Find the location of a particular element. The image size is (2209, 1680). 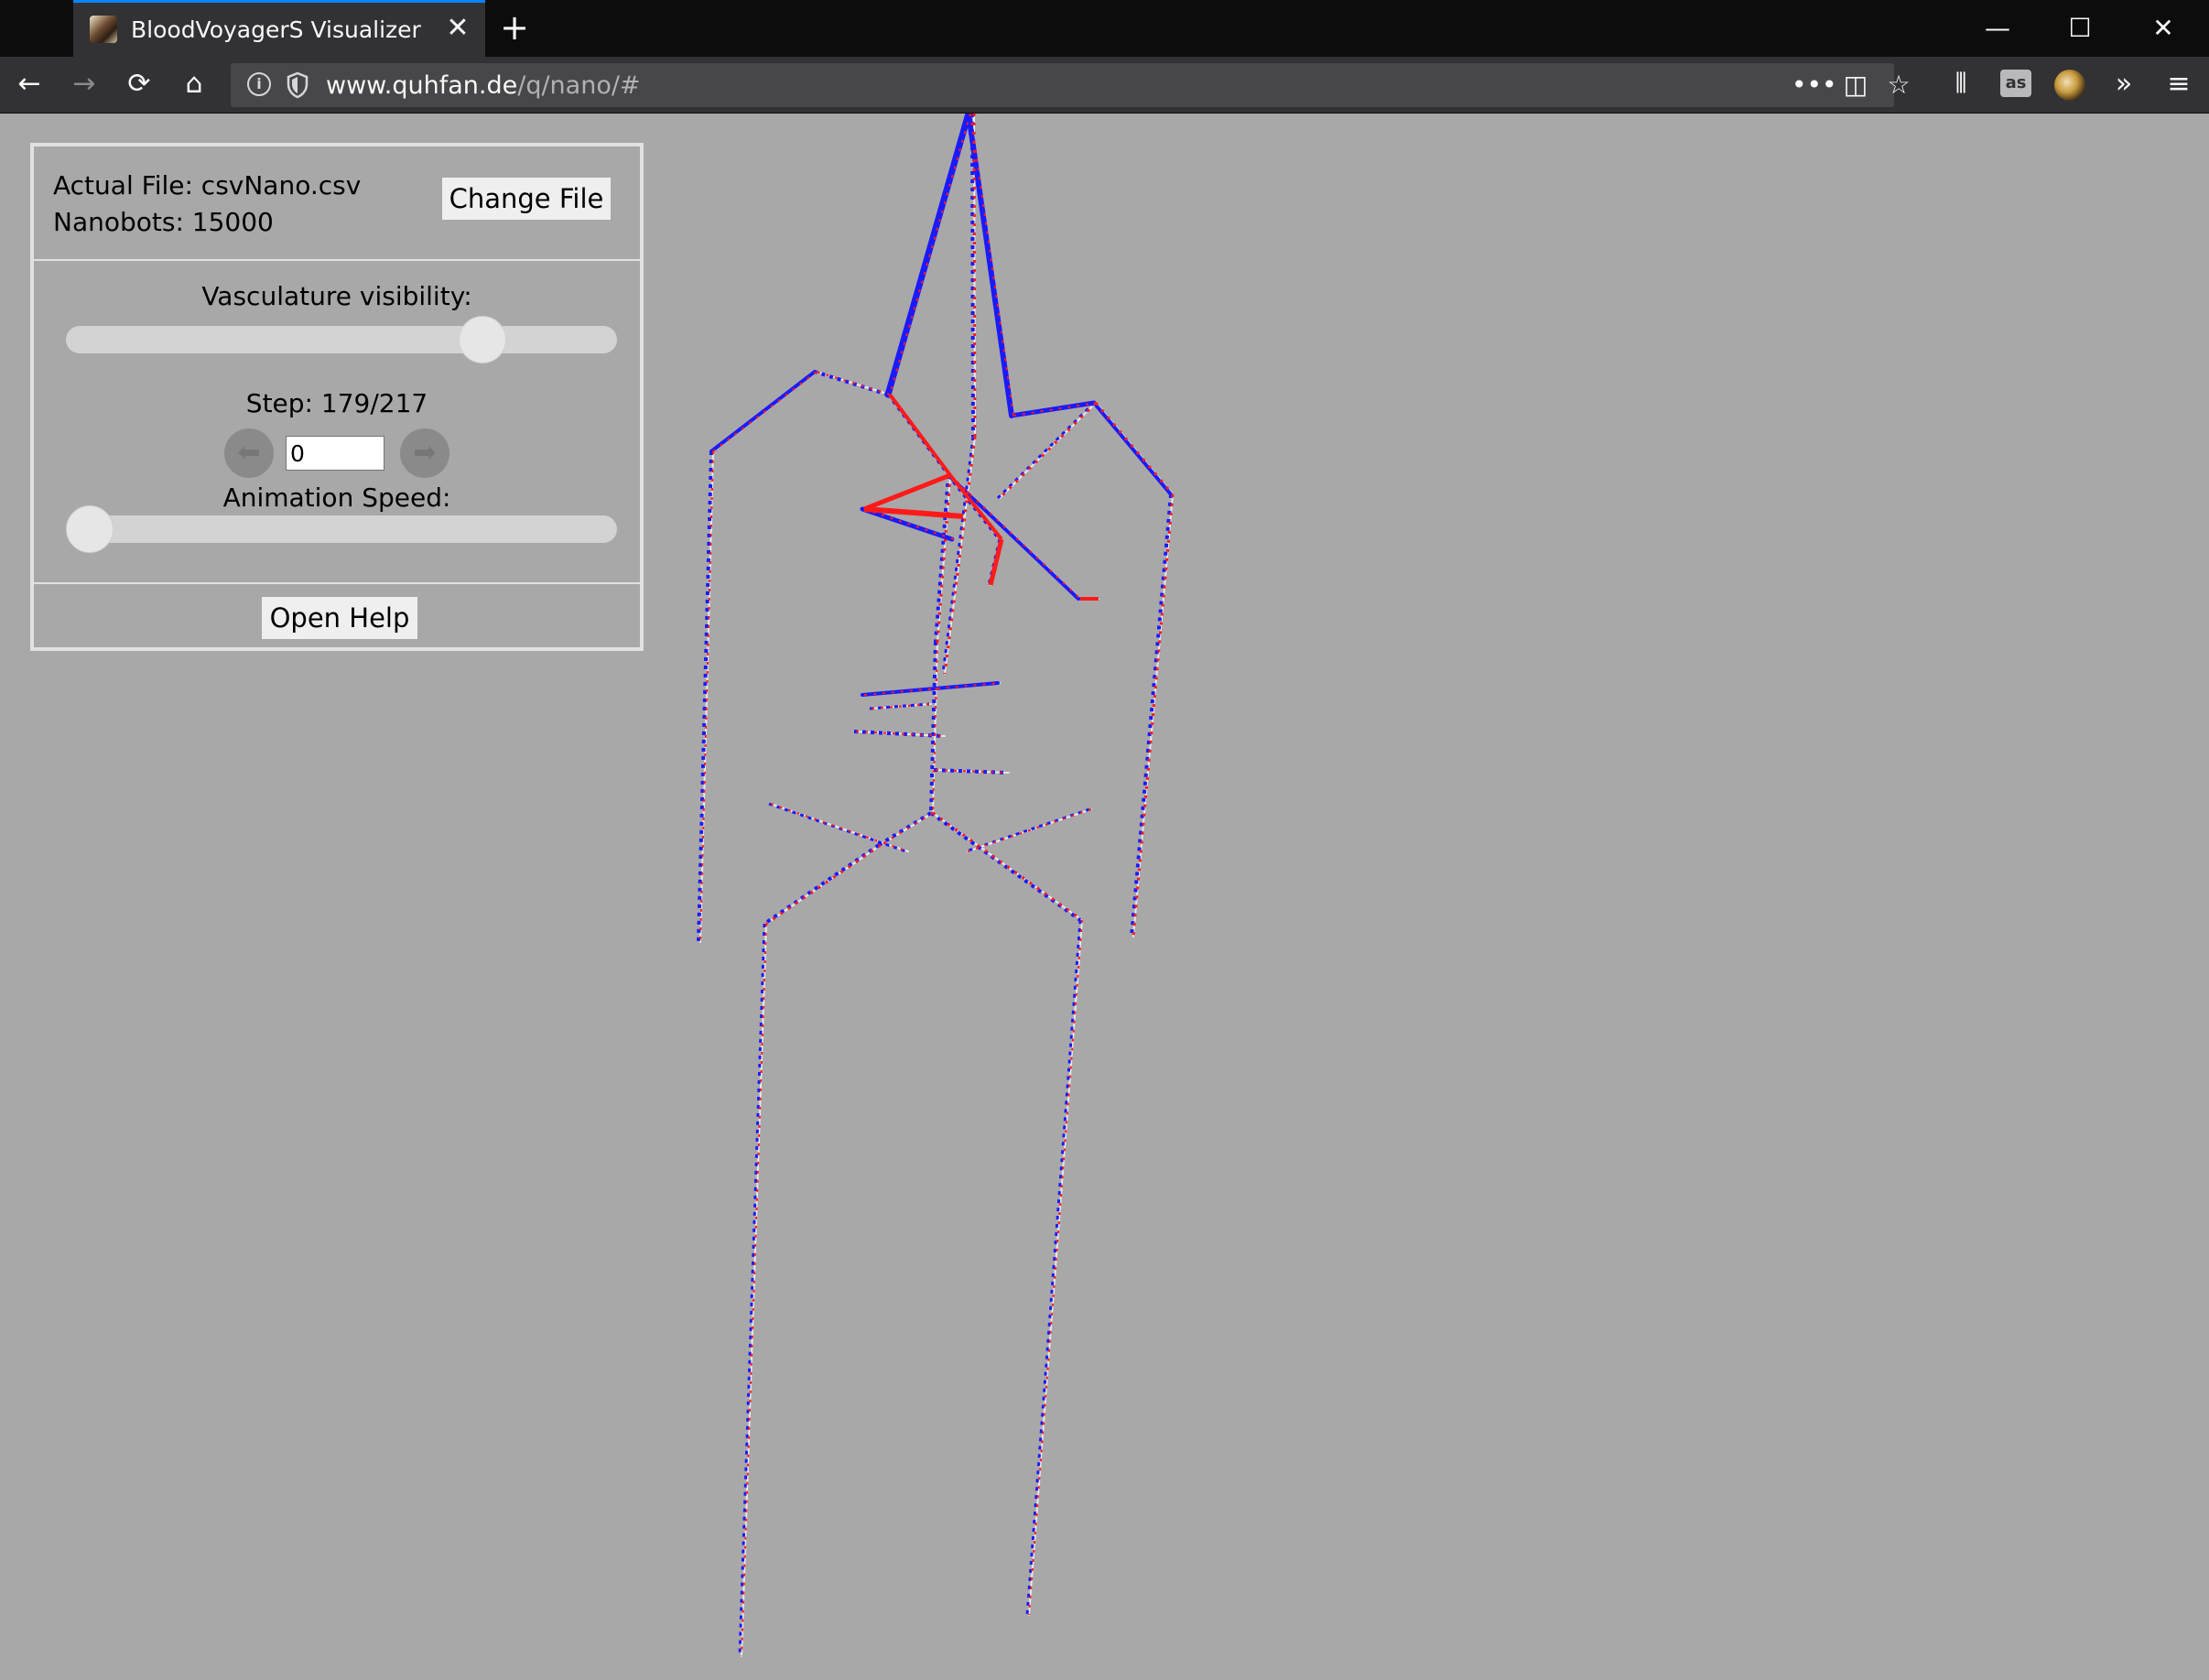

url-bar: i www.quhfan.de/q/nano/# ••• ◫ ☆ is located at coordinates (1071, 85).